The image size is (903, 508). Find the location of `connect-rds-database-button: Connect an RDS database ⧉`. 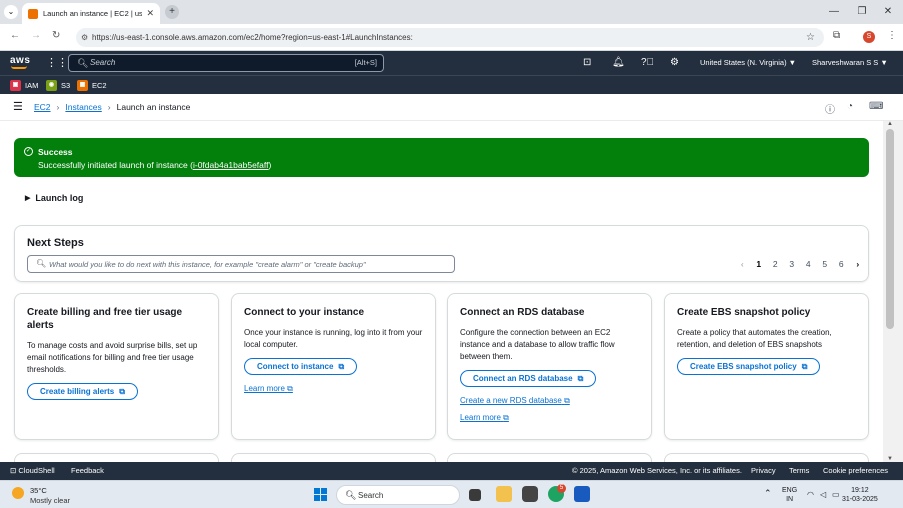

connect-rds-database-button: Connect an RDS database ⧉ is located at coordinates (528, 378).